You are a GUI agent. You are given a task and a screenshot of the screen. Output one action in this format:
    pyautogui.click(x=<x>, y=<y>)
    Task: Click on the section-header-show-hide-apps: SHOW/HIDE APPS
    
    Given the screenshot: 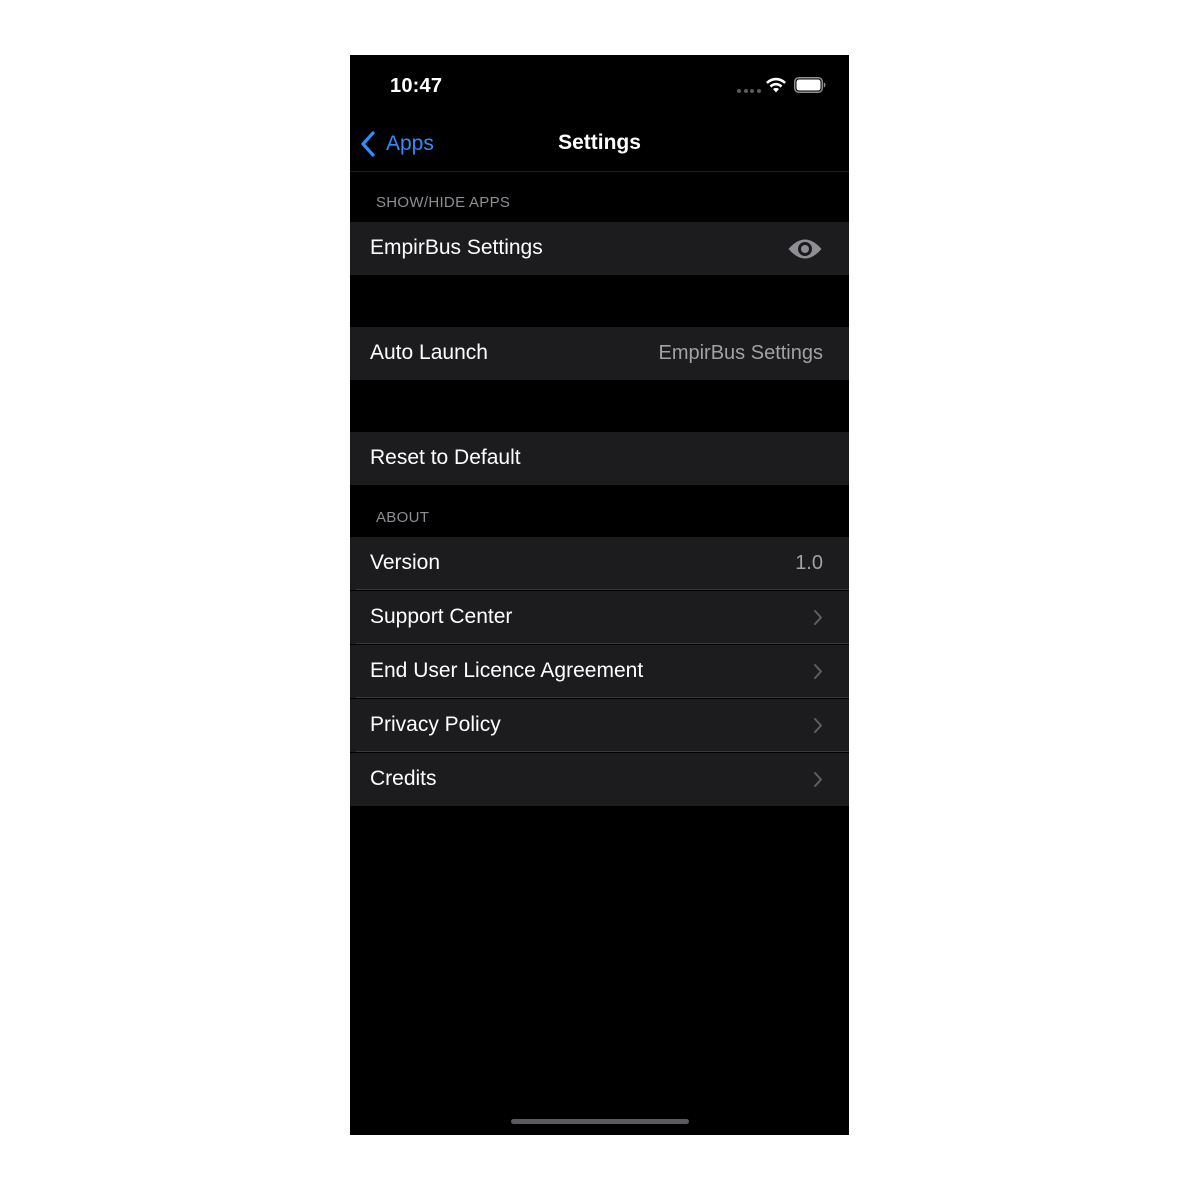 What is the action you would take?
    pyautogui.click(x=443, y=202)
    